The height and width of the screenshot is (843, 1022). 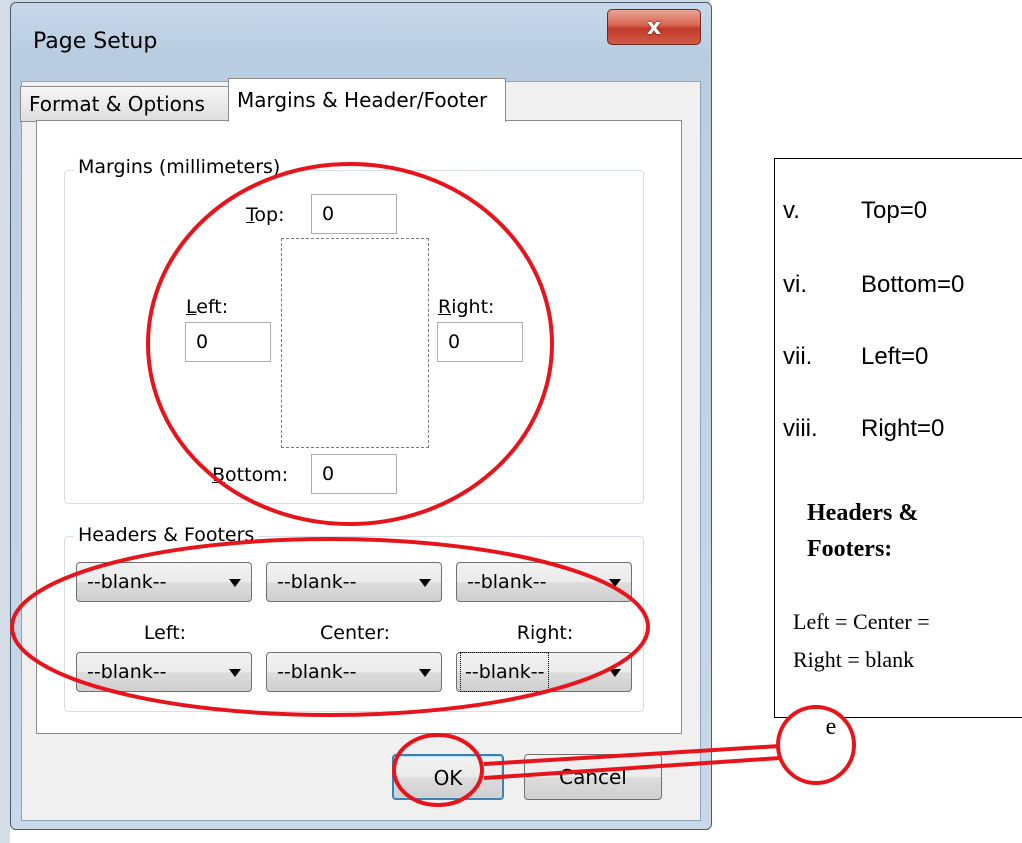 I want to click on close-button: x, so click(x=654, y=27).